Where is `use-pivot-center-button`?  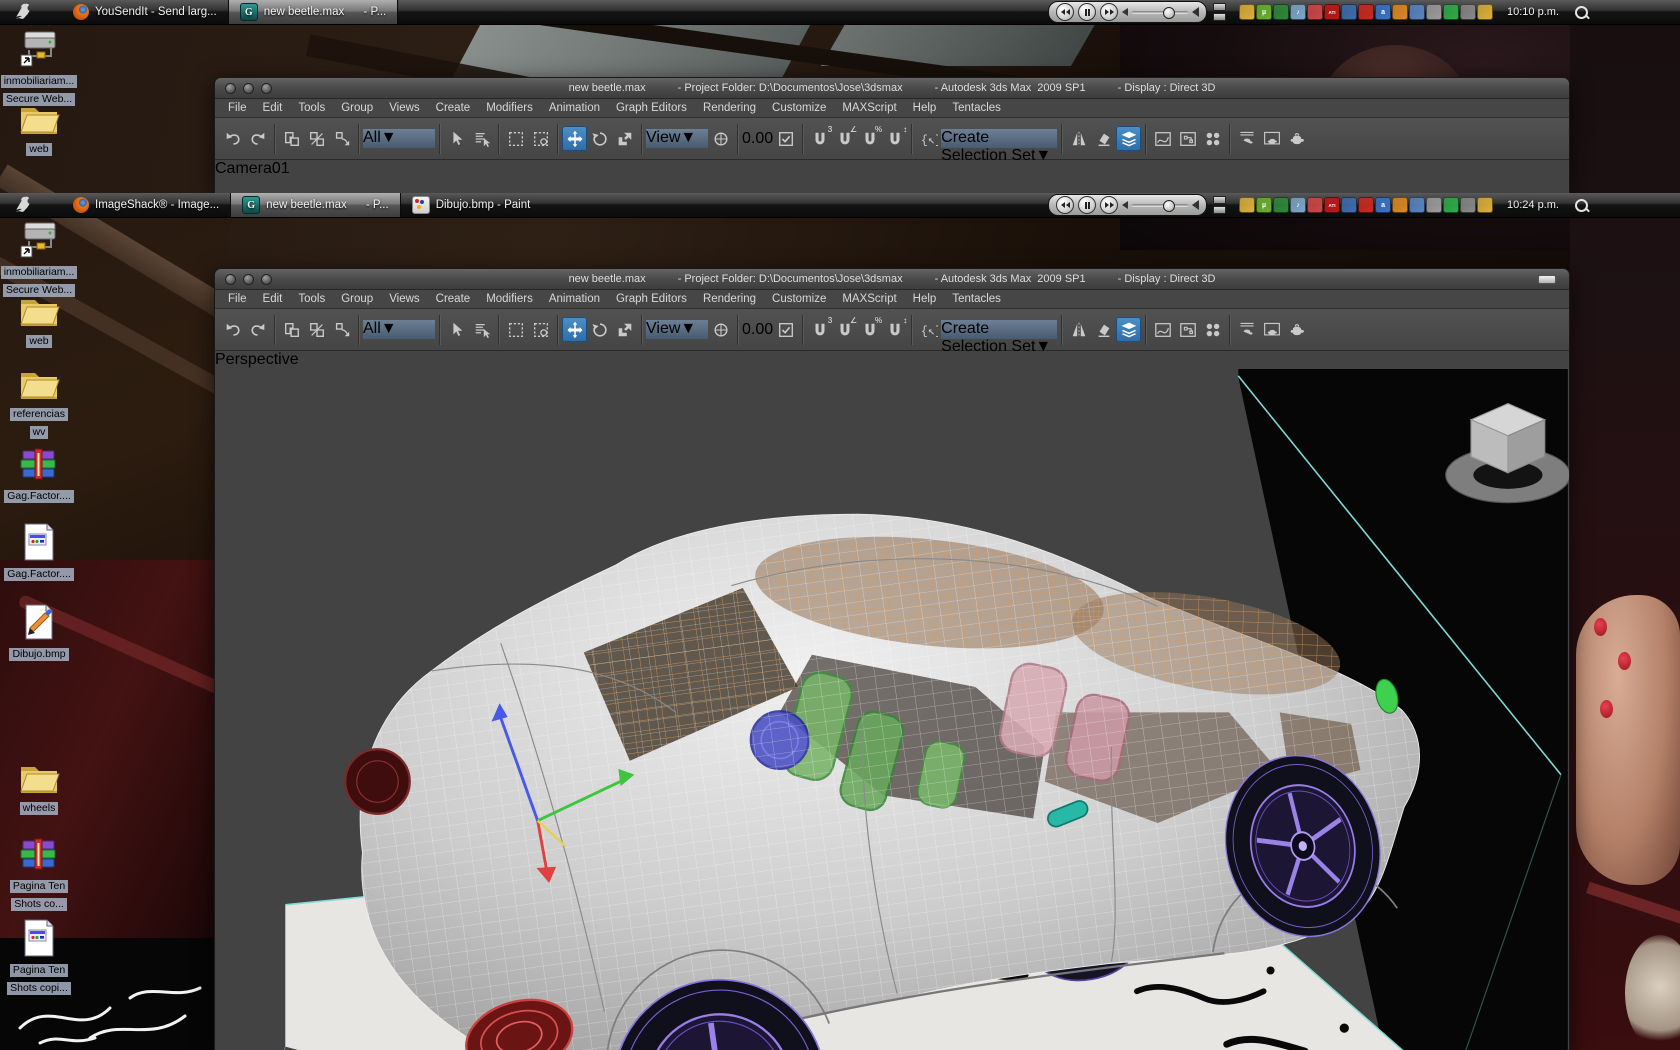
use-pivot-center-button is located at coordinates (720, 138).